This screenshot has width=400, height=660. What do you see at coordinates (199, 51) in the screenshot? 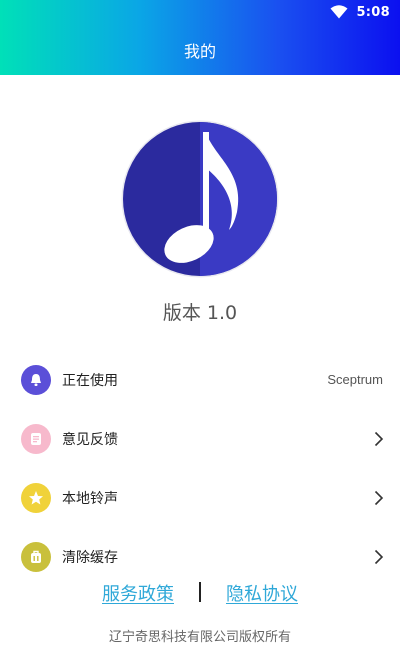
I see `page-title: 我的` at bounding box center [199, 51].